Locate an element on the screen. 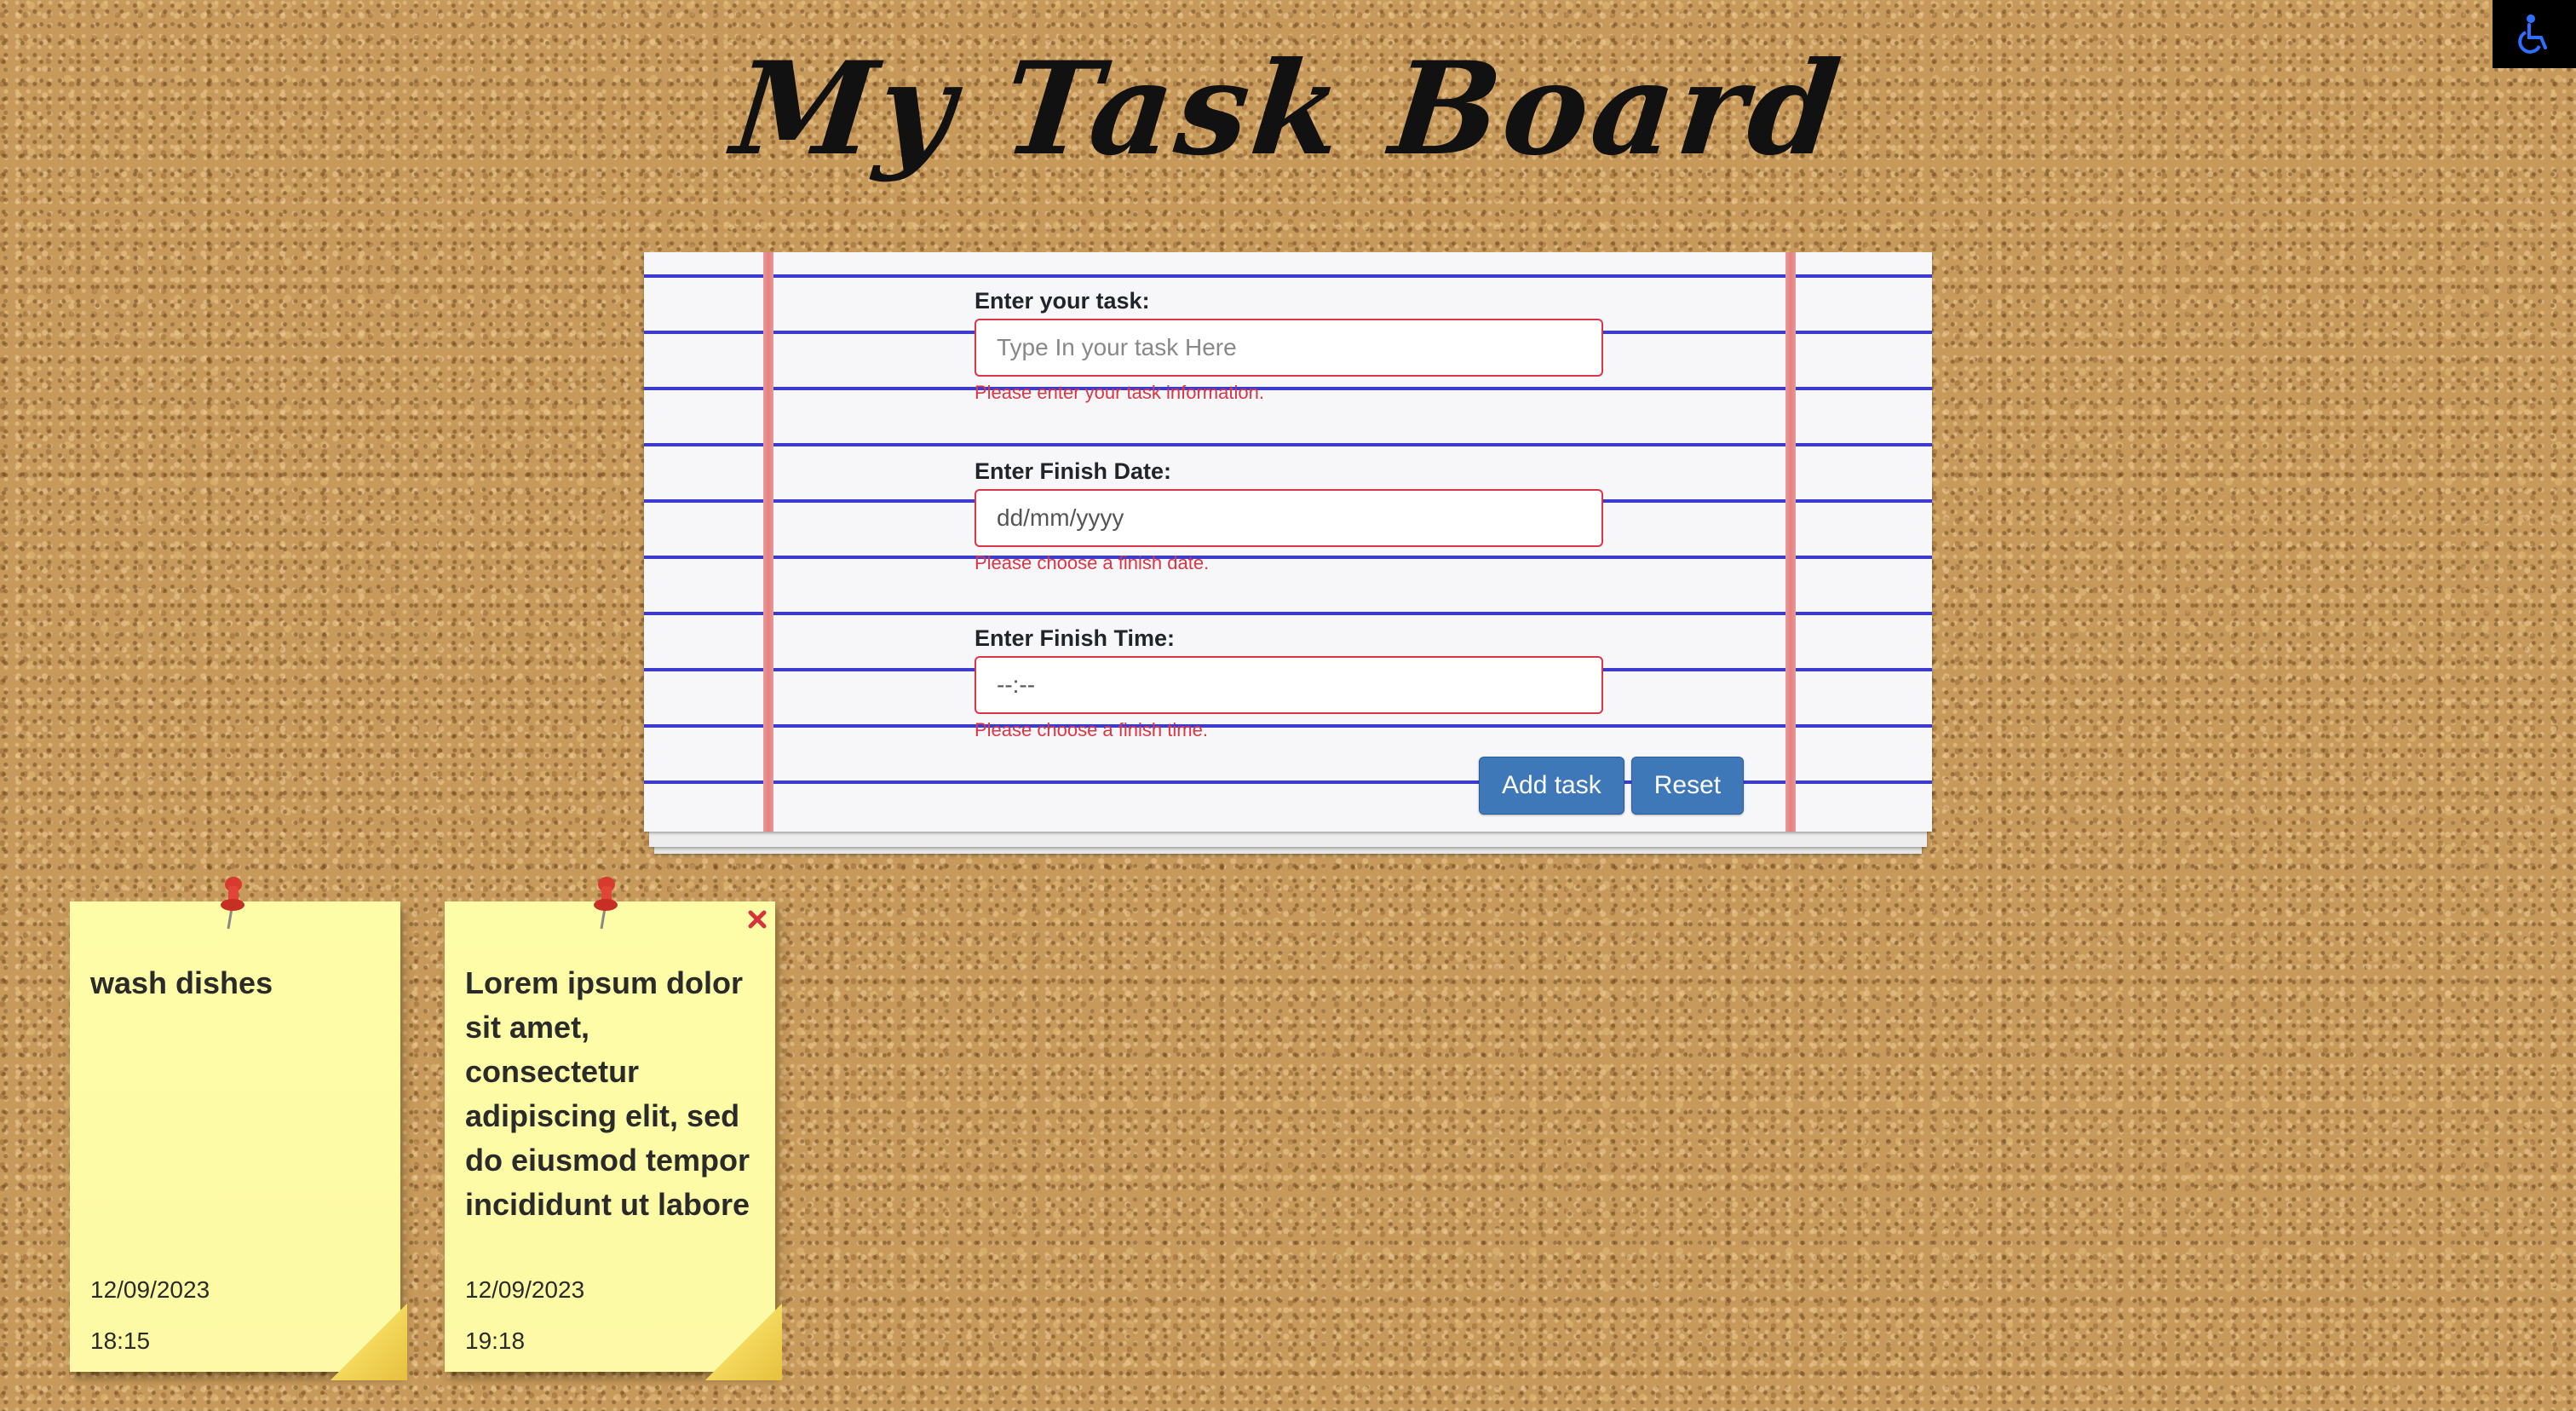  time-input: --:-- is located at coordinates (1289, 685).